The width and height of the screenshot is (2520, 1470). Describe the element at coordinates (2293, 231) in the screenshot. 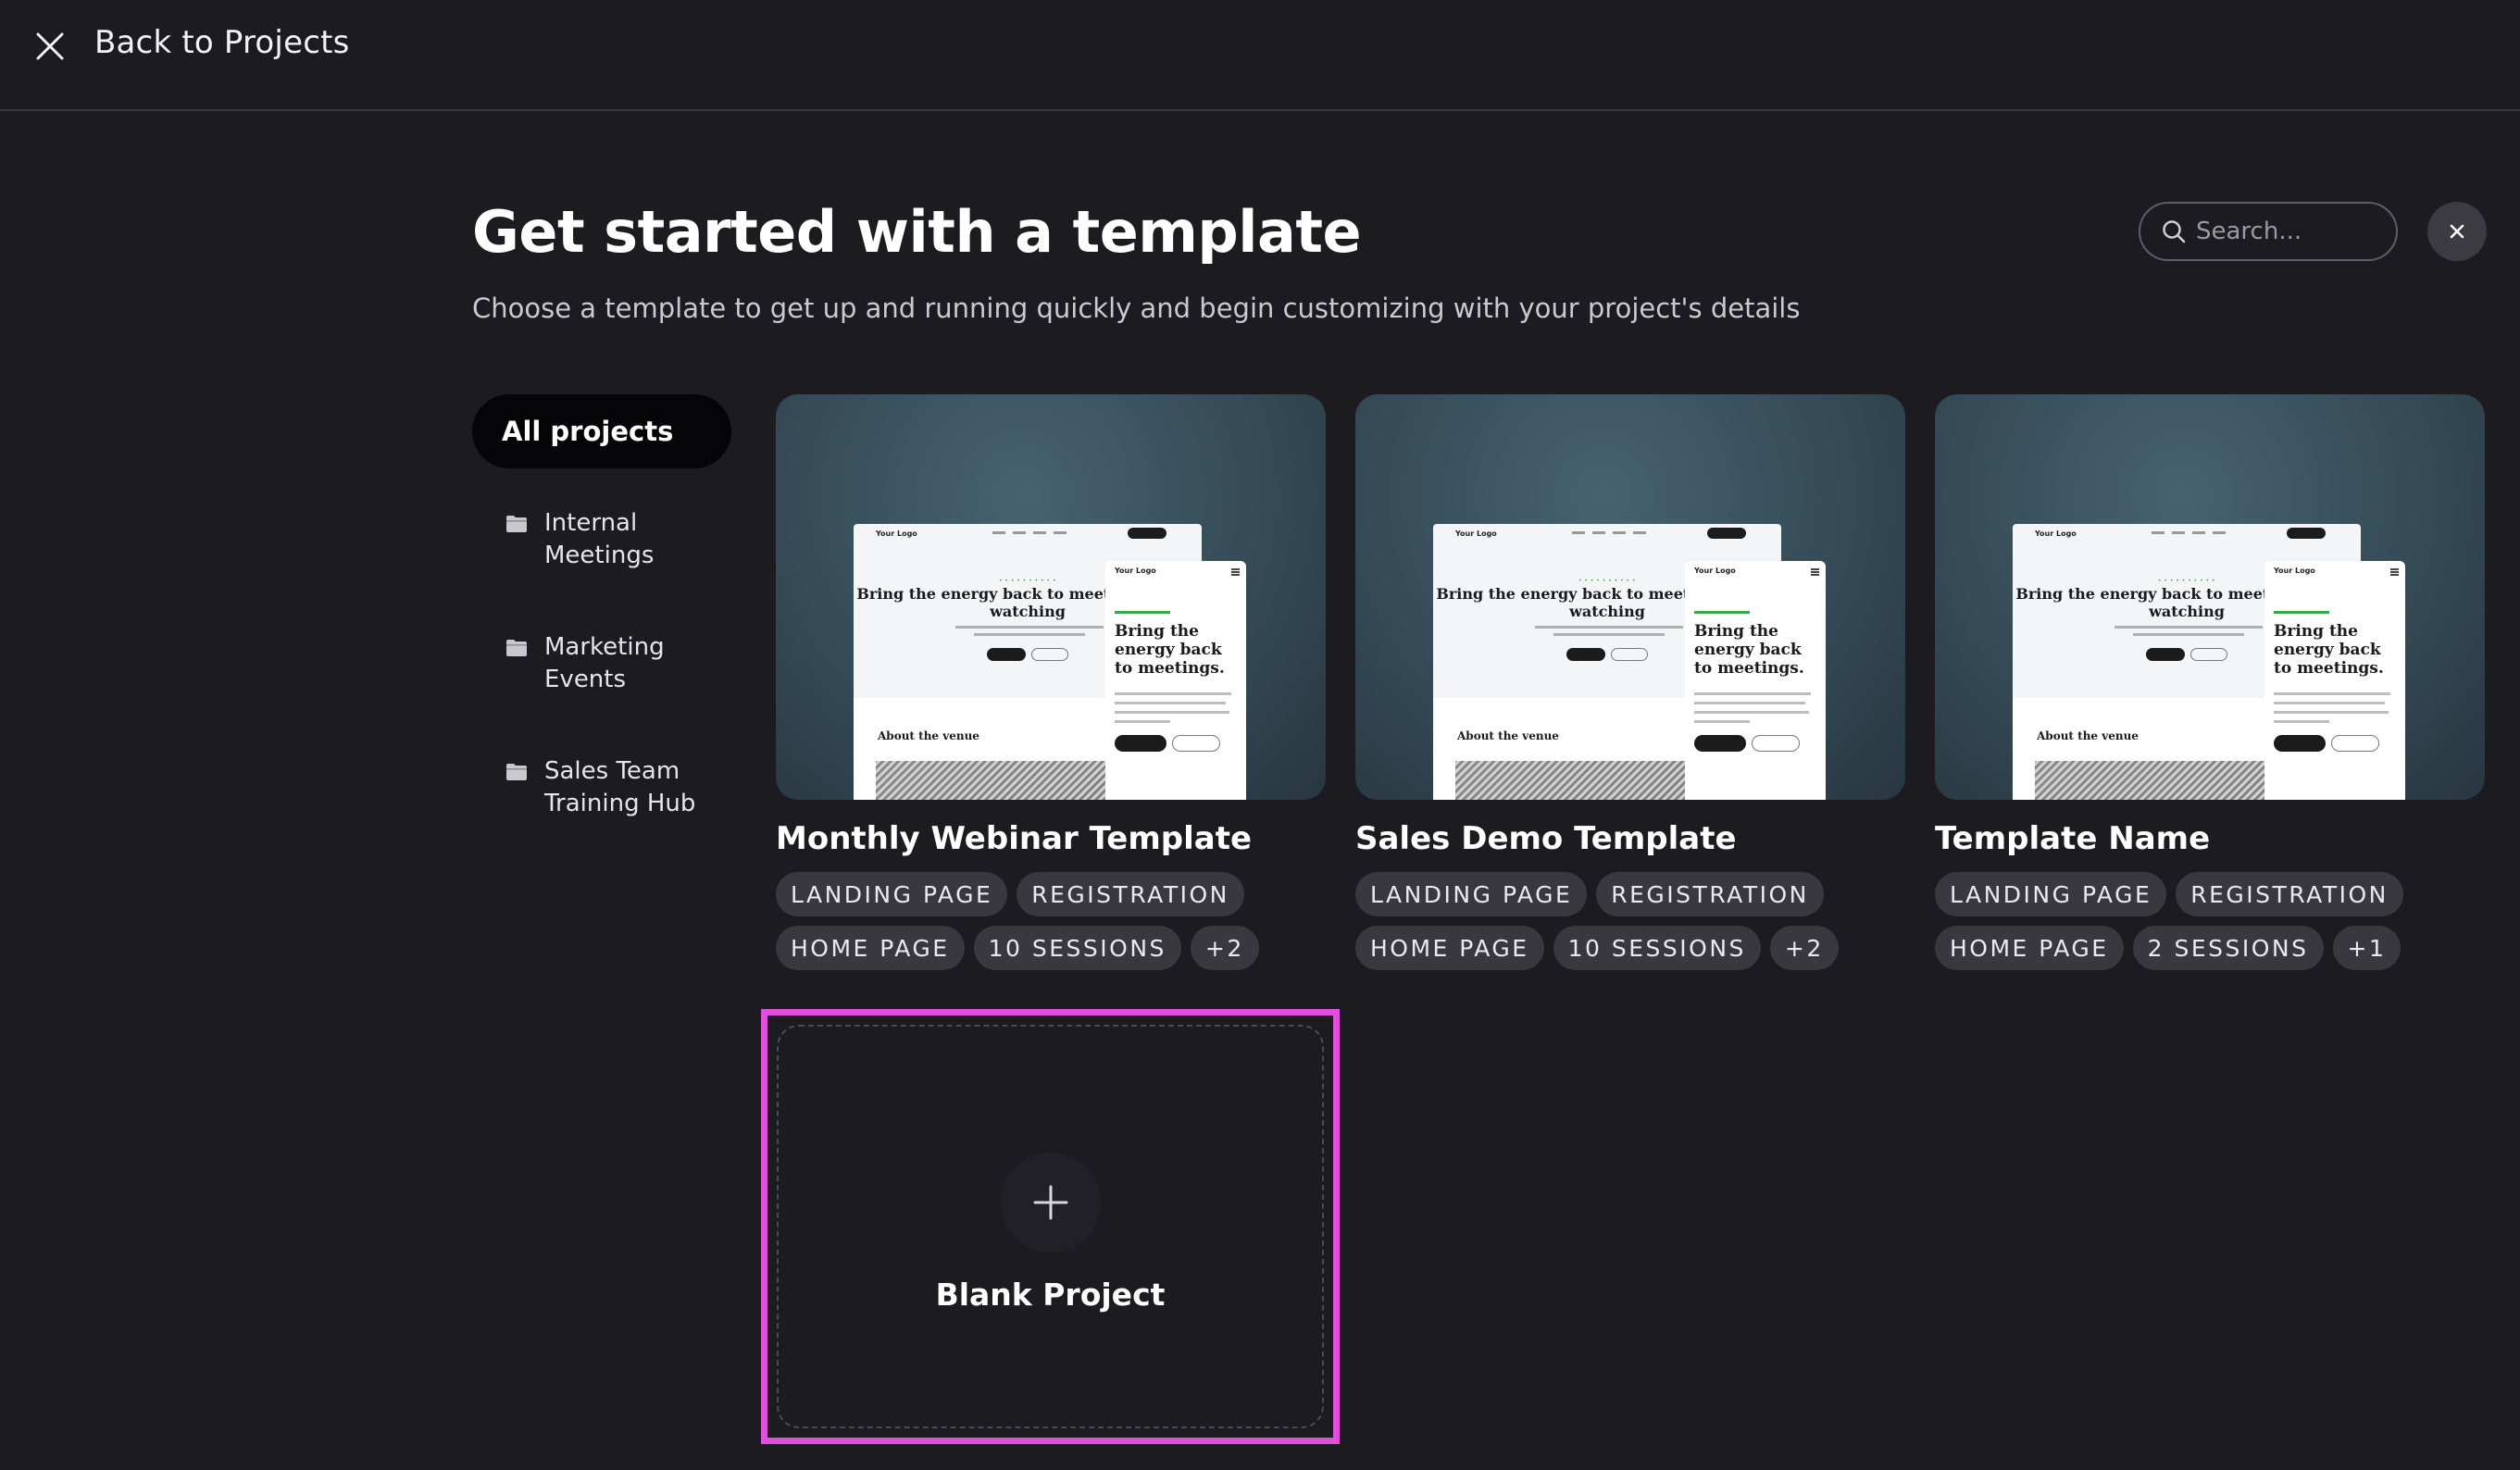

I see `search-input` at that location.